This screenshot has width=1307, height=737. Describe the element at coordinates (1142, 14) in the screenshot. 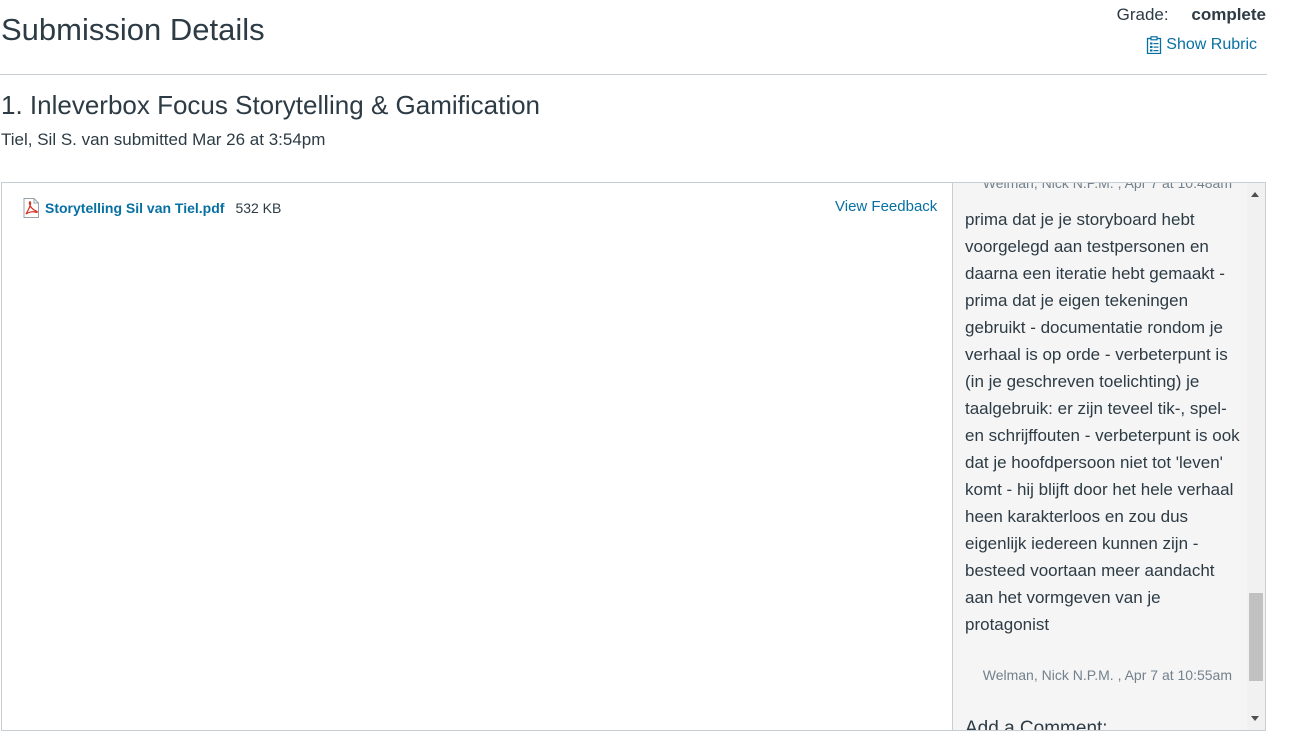

I see `grade-label: Grade:` at that location.